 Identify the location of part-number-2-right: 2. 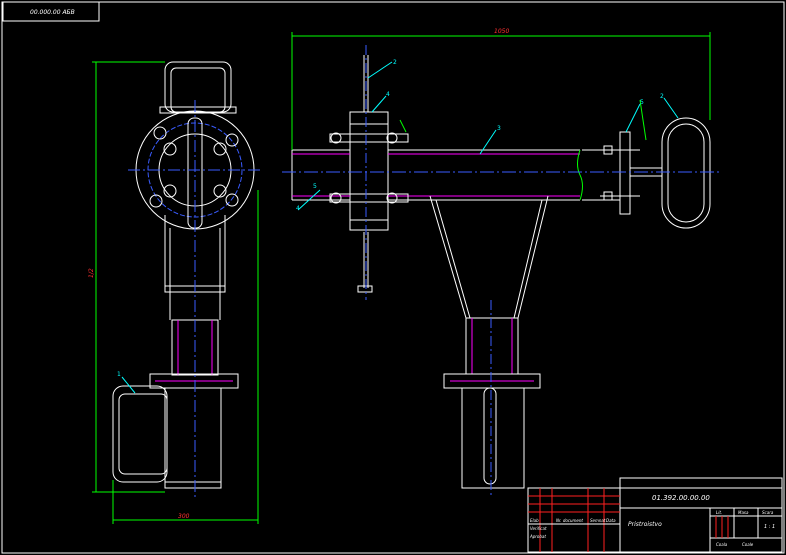
(662, 96).